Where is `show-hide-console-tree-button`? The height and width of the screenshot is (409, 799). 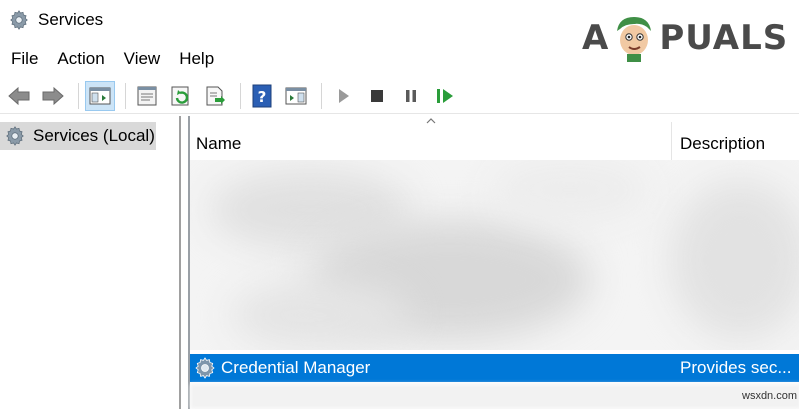 show-hide-console-tree-button is located at coordinates (100, 95).